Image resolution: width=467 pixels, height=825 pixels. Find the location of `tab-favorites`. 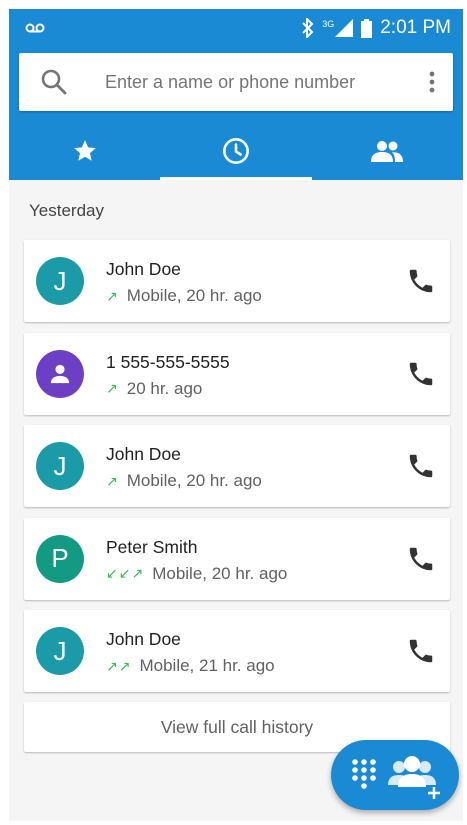

tab-favorites is located at coordinates (84, 151).